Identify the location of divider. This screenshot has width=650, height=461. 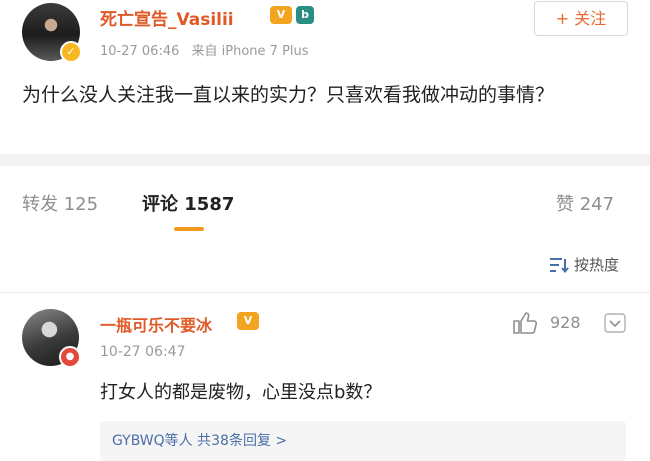
(325, 292).